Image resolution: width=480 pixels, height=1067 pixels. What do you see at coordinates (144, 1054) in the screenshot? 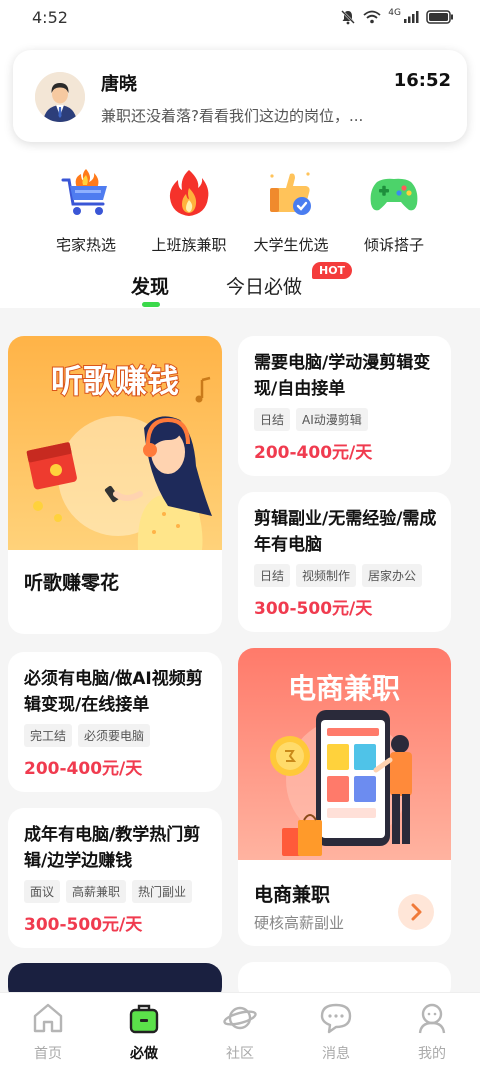
I see `nav-label: 必做` at bounding box center [144, 1054].